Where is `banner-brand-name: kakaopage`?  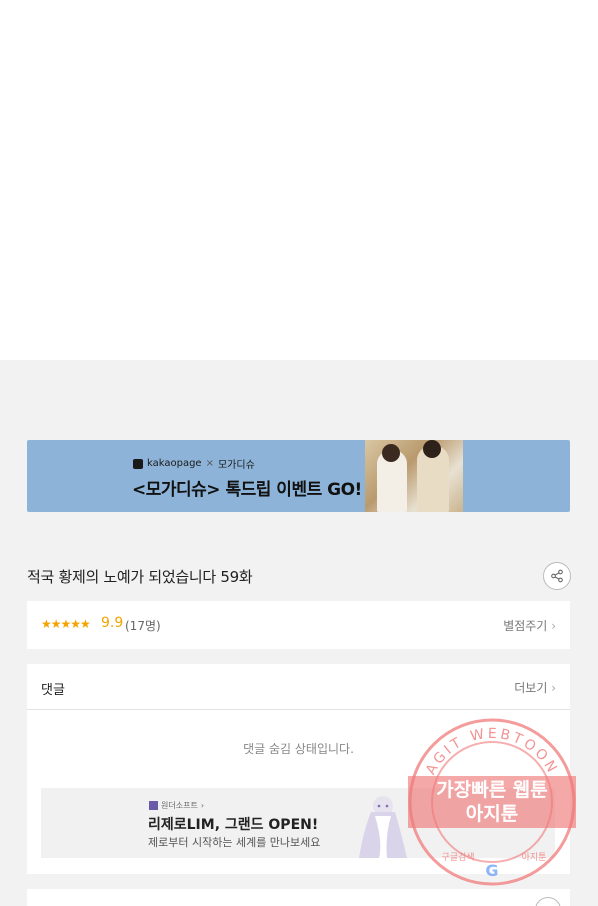 banner-brand-name: kakaopage is located at coordinates (174, 463).